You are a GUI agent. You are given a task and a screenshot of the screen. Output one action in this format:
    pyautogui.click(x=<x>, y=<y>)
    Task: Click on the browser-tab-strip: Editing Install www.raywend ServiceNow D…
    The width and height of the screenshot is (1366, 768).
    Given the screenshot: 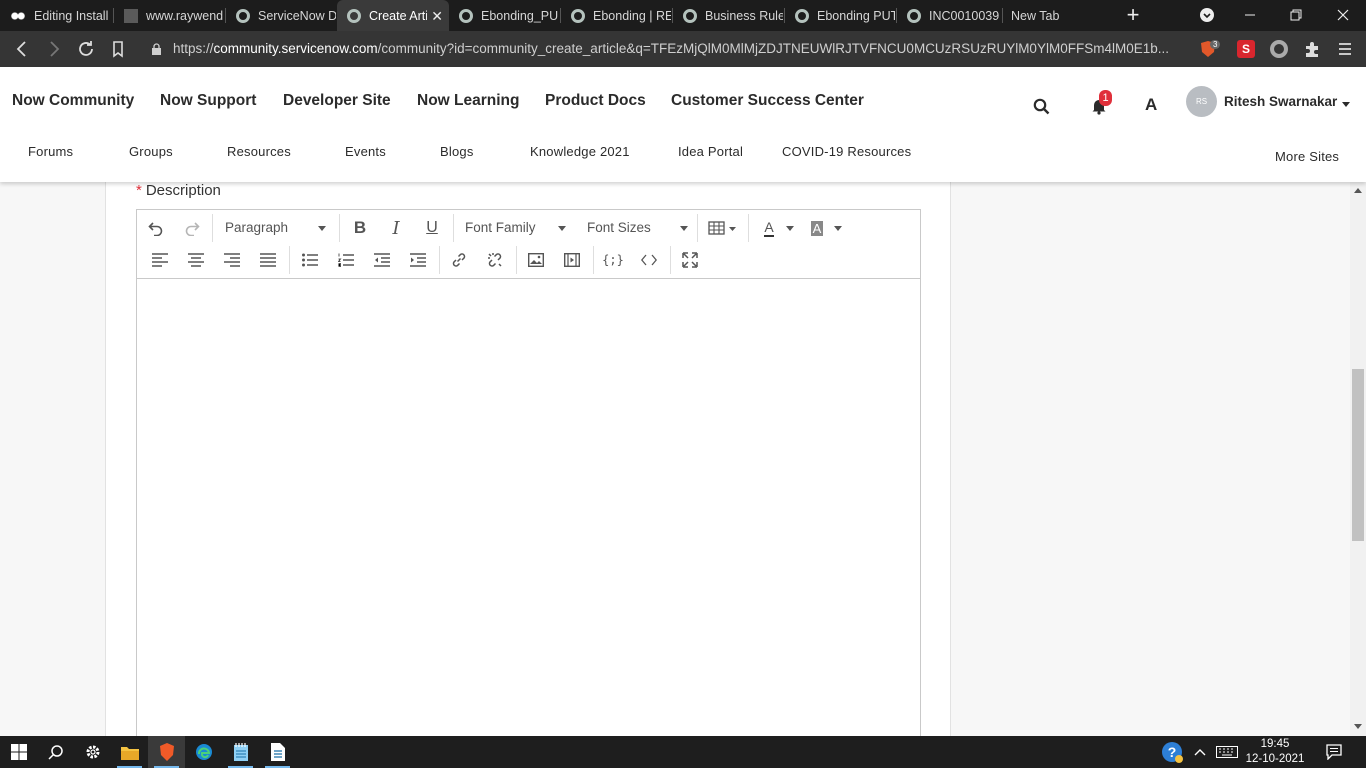 What is the action you would take?
    pyautogui.click(x=683, y=15)
    